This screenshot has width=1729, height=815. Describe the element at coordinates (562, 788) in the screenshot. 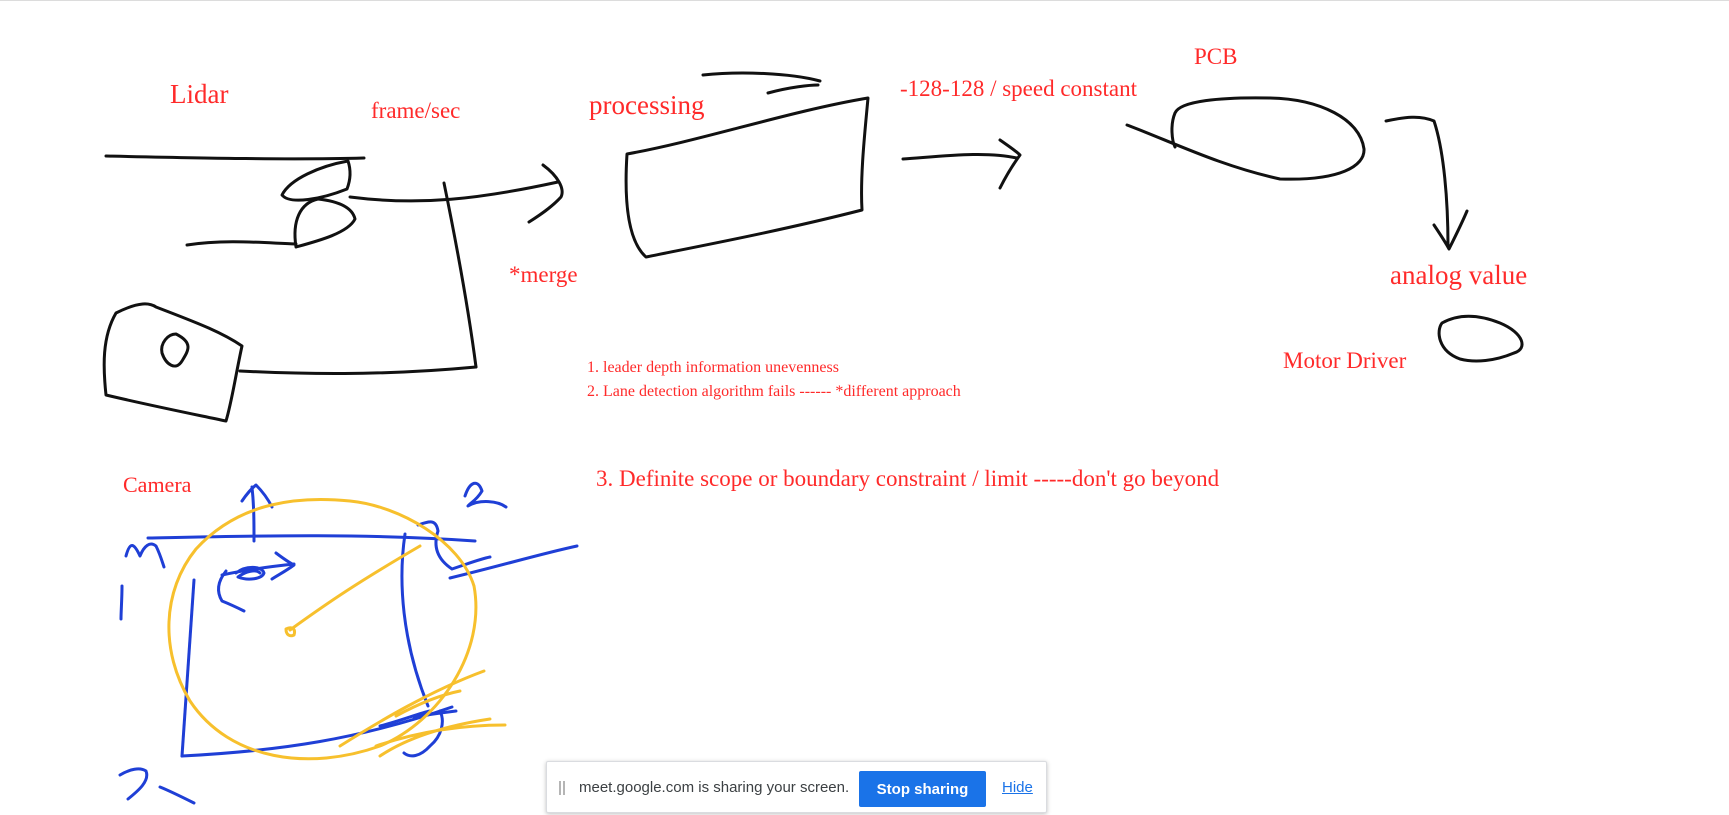

I see `drag-handle-icon` at that location.